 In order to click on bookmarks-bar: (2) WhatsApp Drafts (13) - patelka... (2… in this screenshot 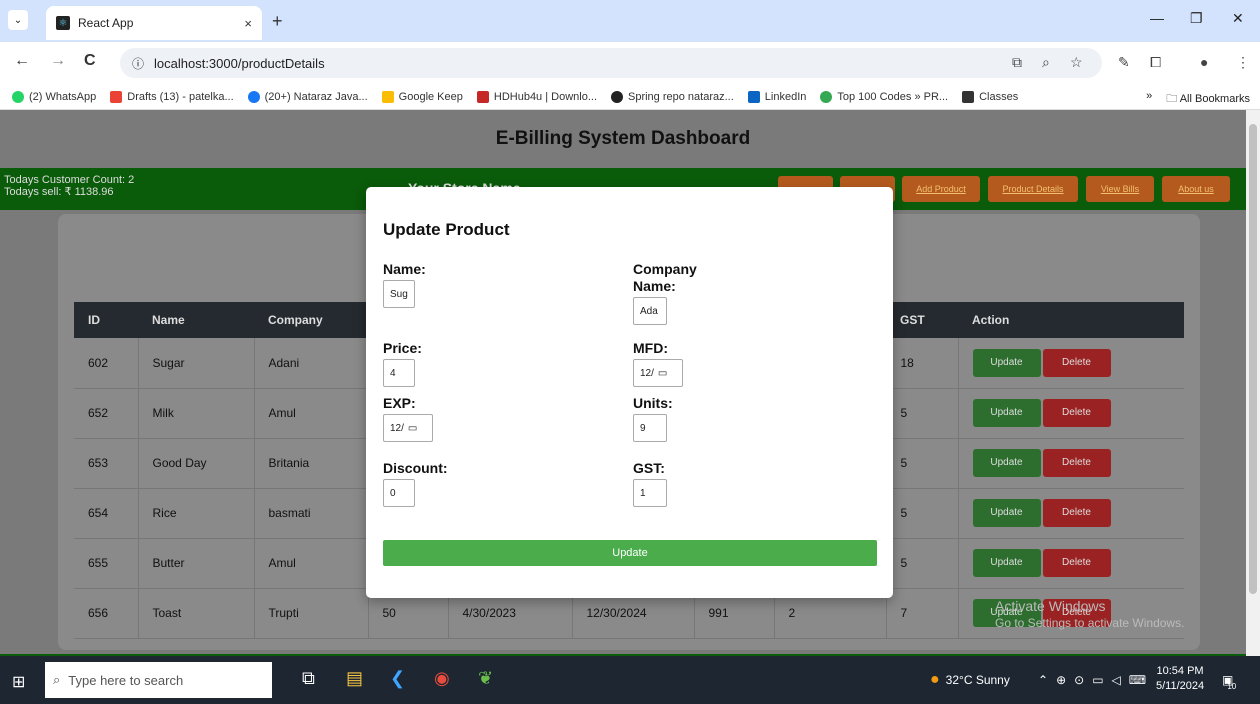, I will do `click(630, 97)`.